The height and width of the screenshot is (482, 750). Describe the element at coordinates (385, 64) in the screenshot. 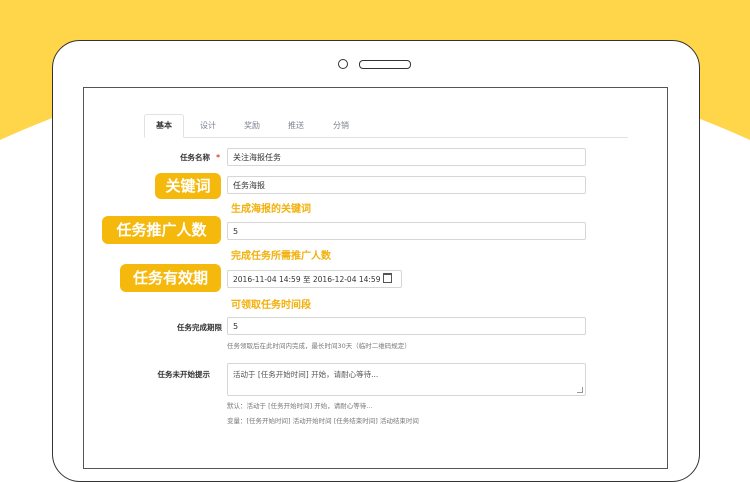

I see `speaker-icon` at that location.